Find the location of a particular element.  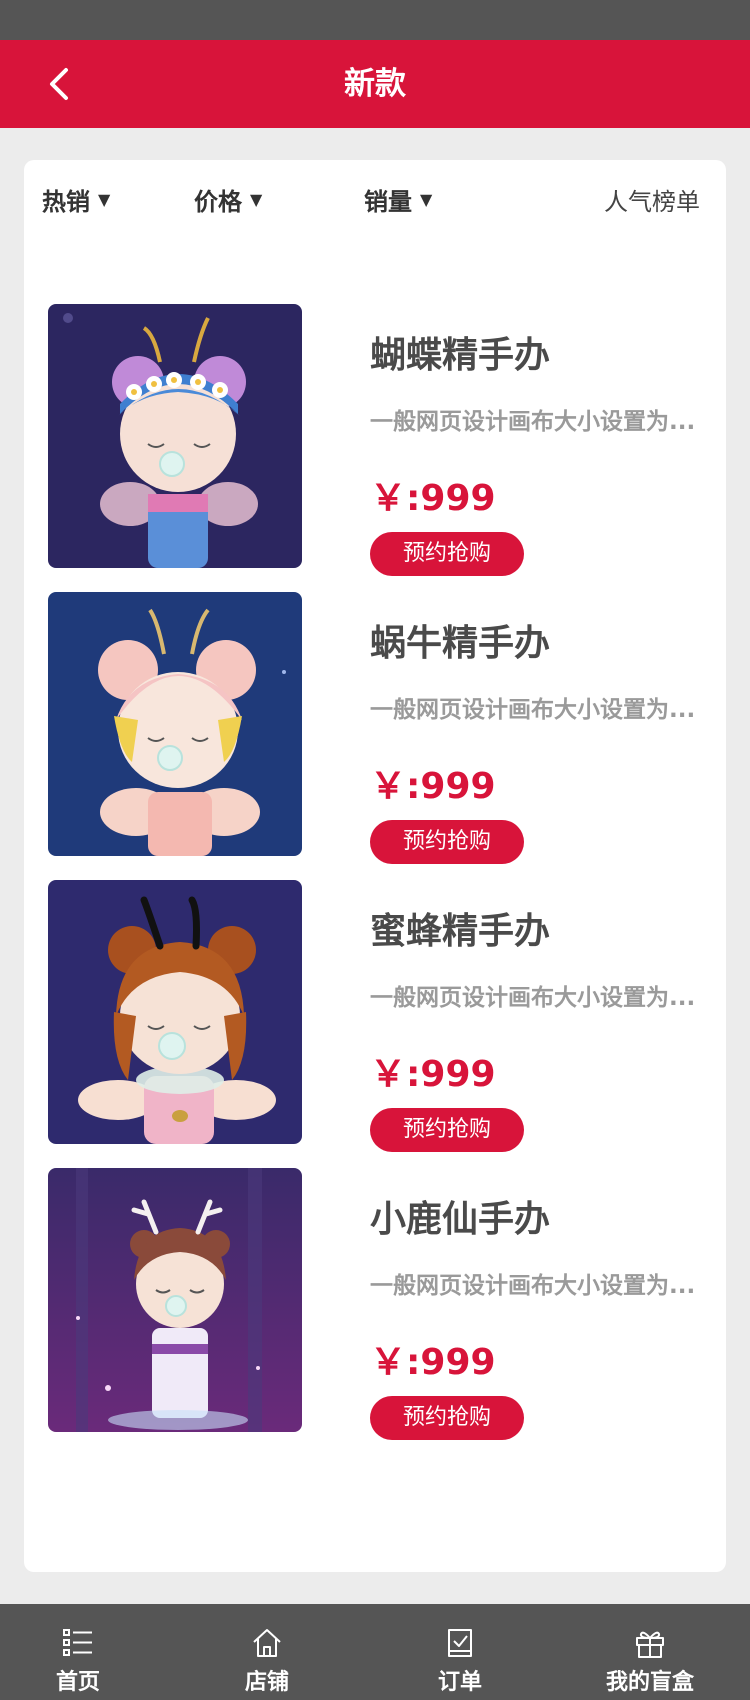

product-name: 蜜蜂精手办 is located at coordinates (460, 931).